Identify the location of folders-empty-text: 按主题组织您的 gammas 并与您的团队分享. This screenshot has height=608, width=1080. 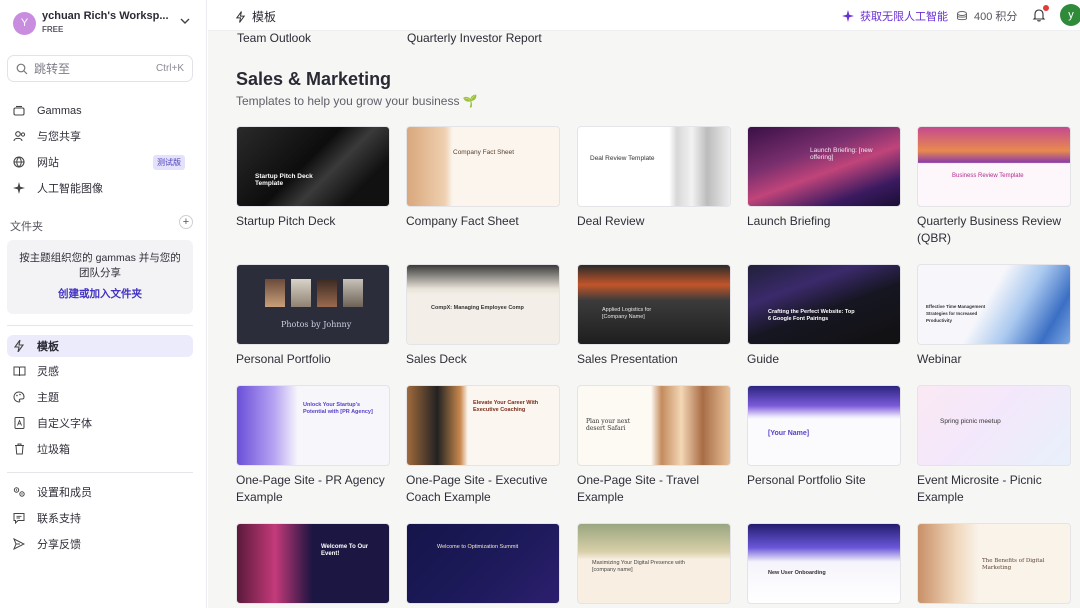
(100, 265).